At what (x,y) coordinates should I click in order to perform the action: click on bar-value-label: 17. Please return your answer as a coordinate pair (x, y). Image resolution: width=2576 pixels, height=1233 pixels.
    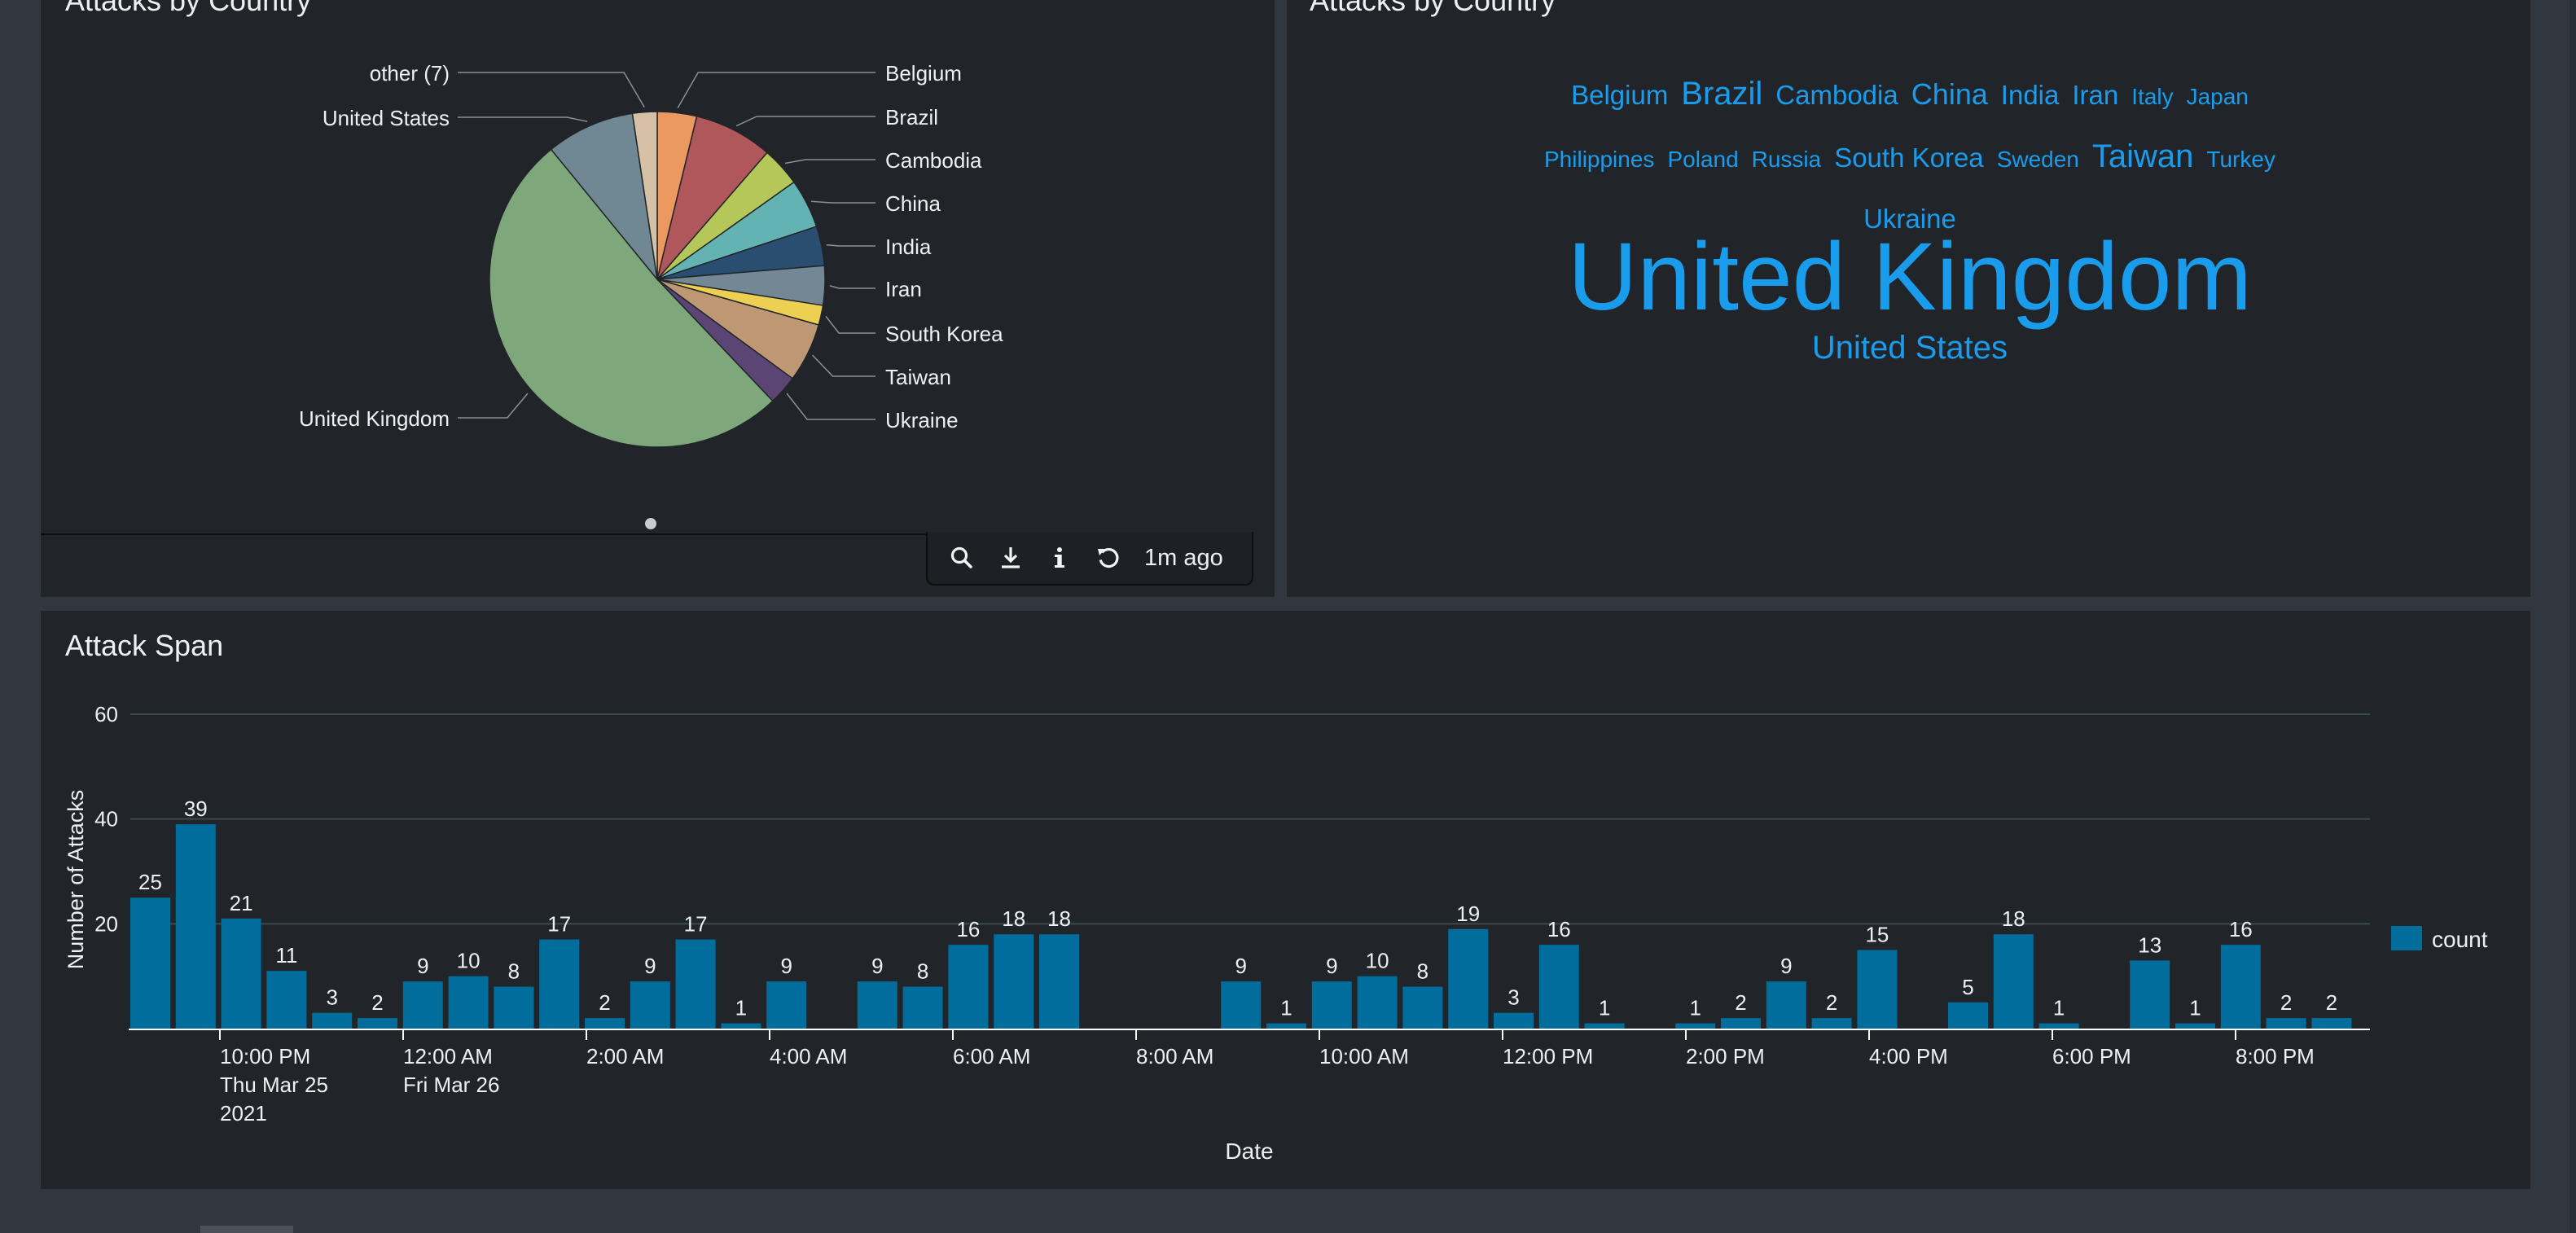
    Looking at the image, I should click on (696, 924).